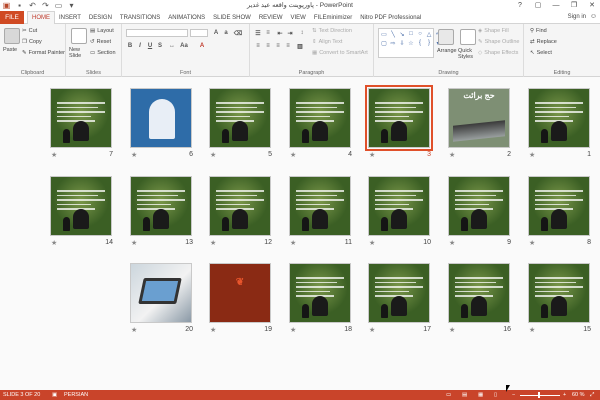 This screenshot has height=400, width=600. What do you see at coordinates (384, 34) in the screenshot?
I see `textbox-shape-icon: ▭` at bounding box center [384, 34].